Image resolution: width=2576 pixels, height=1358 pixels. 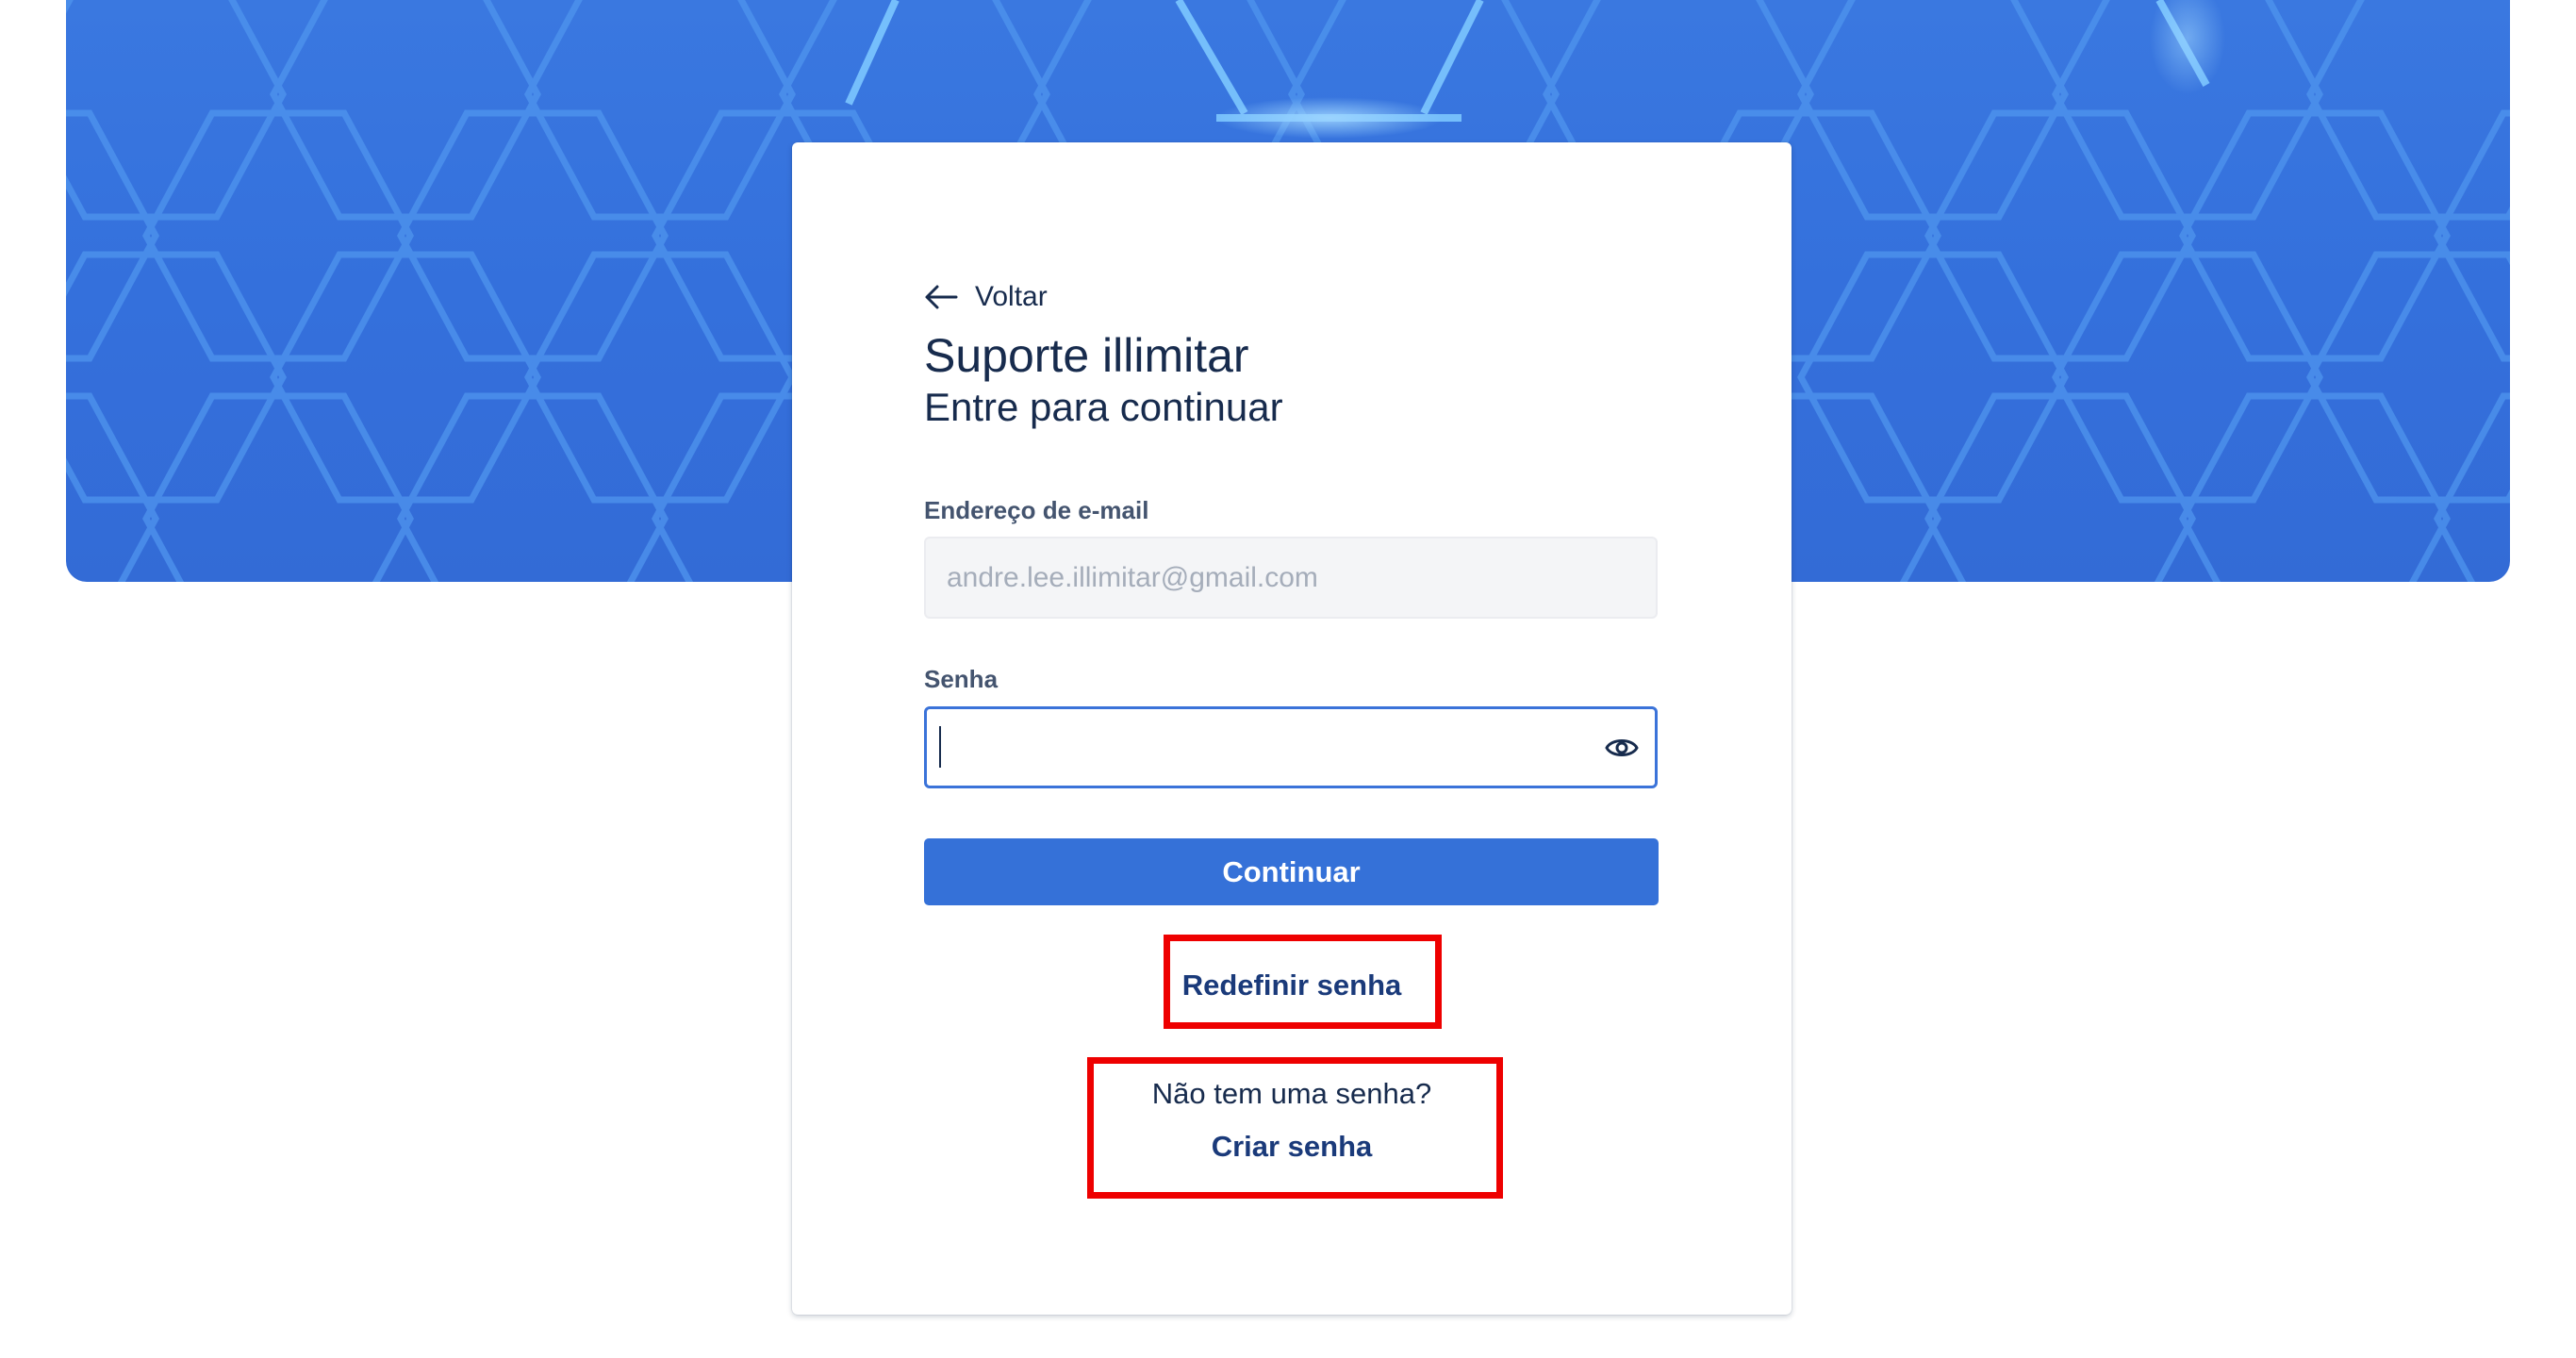 What do you see at coordinates (1291, 871) in the screenshot?
I see `continue-button: Continuar` at bounding box center [1291, 871].